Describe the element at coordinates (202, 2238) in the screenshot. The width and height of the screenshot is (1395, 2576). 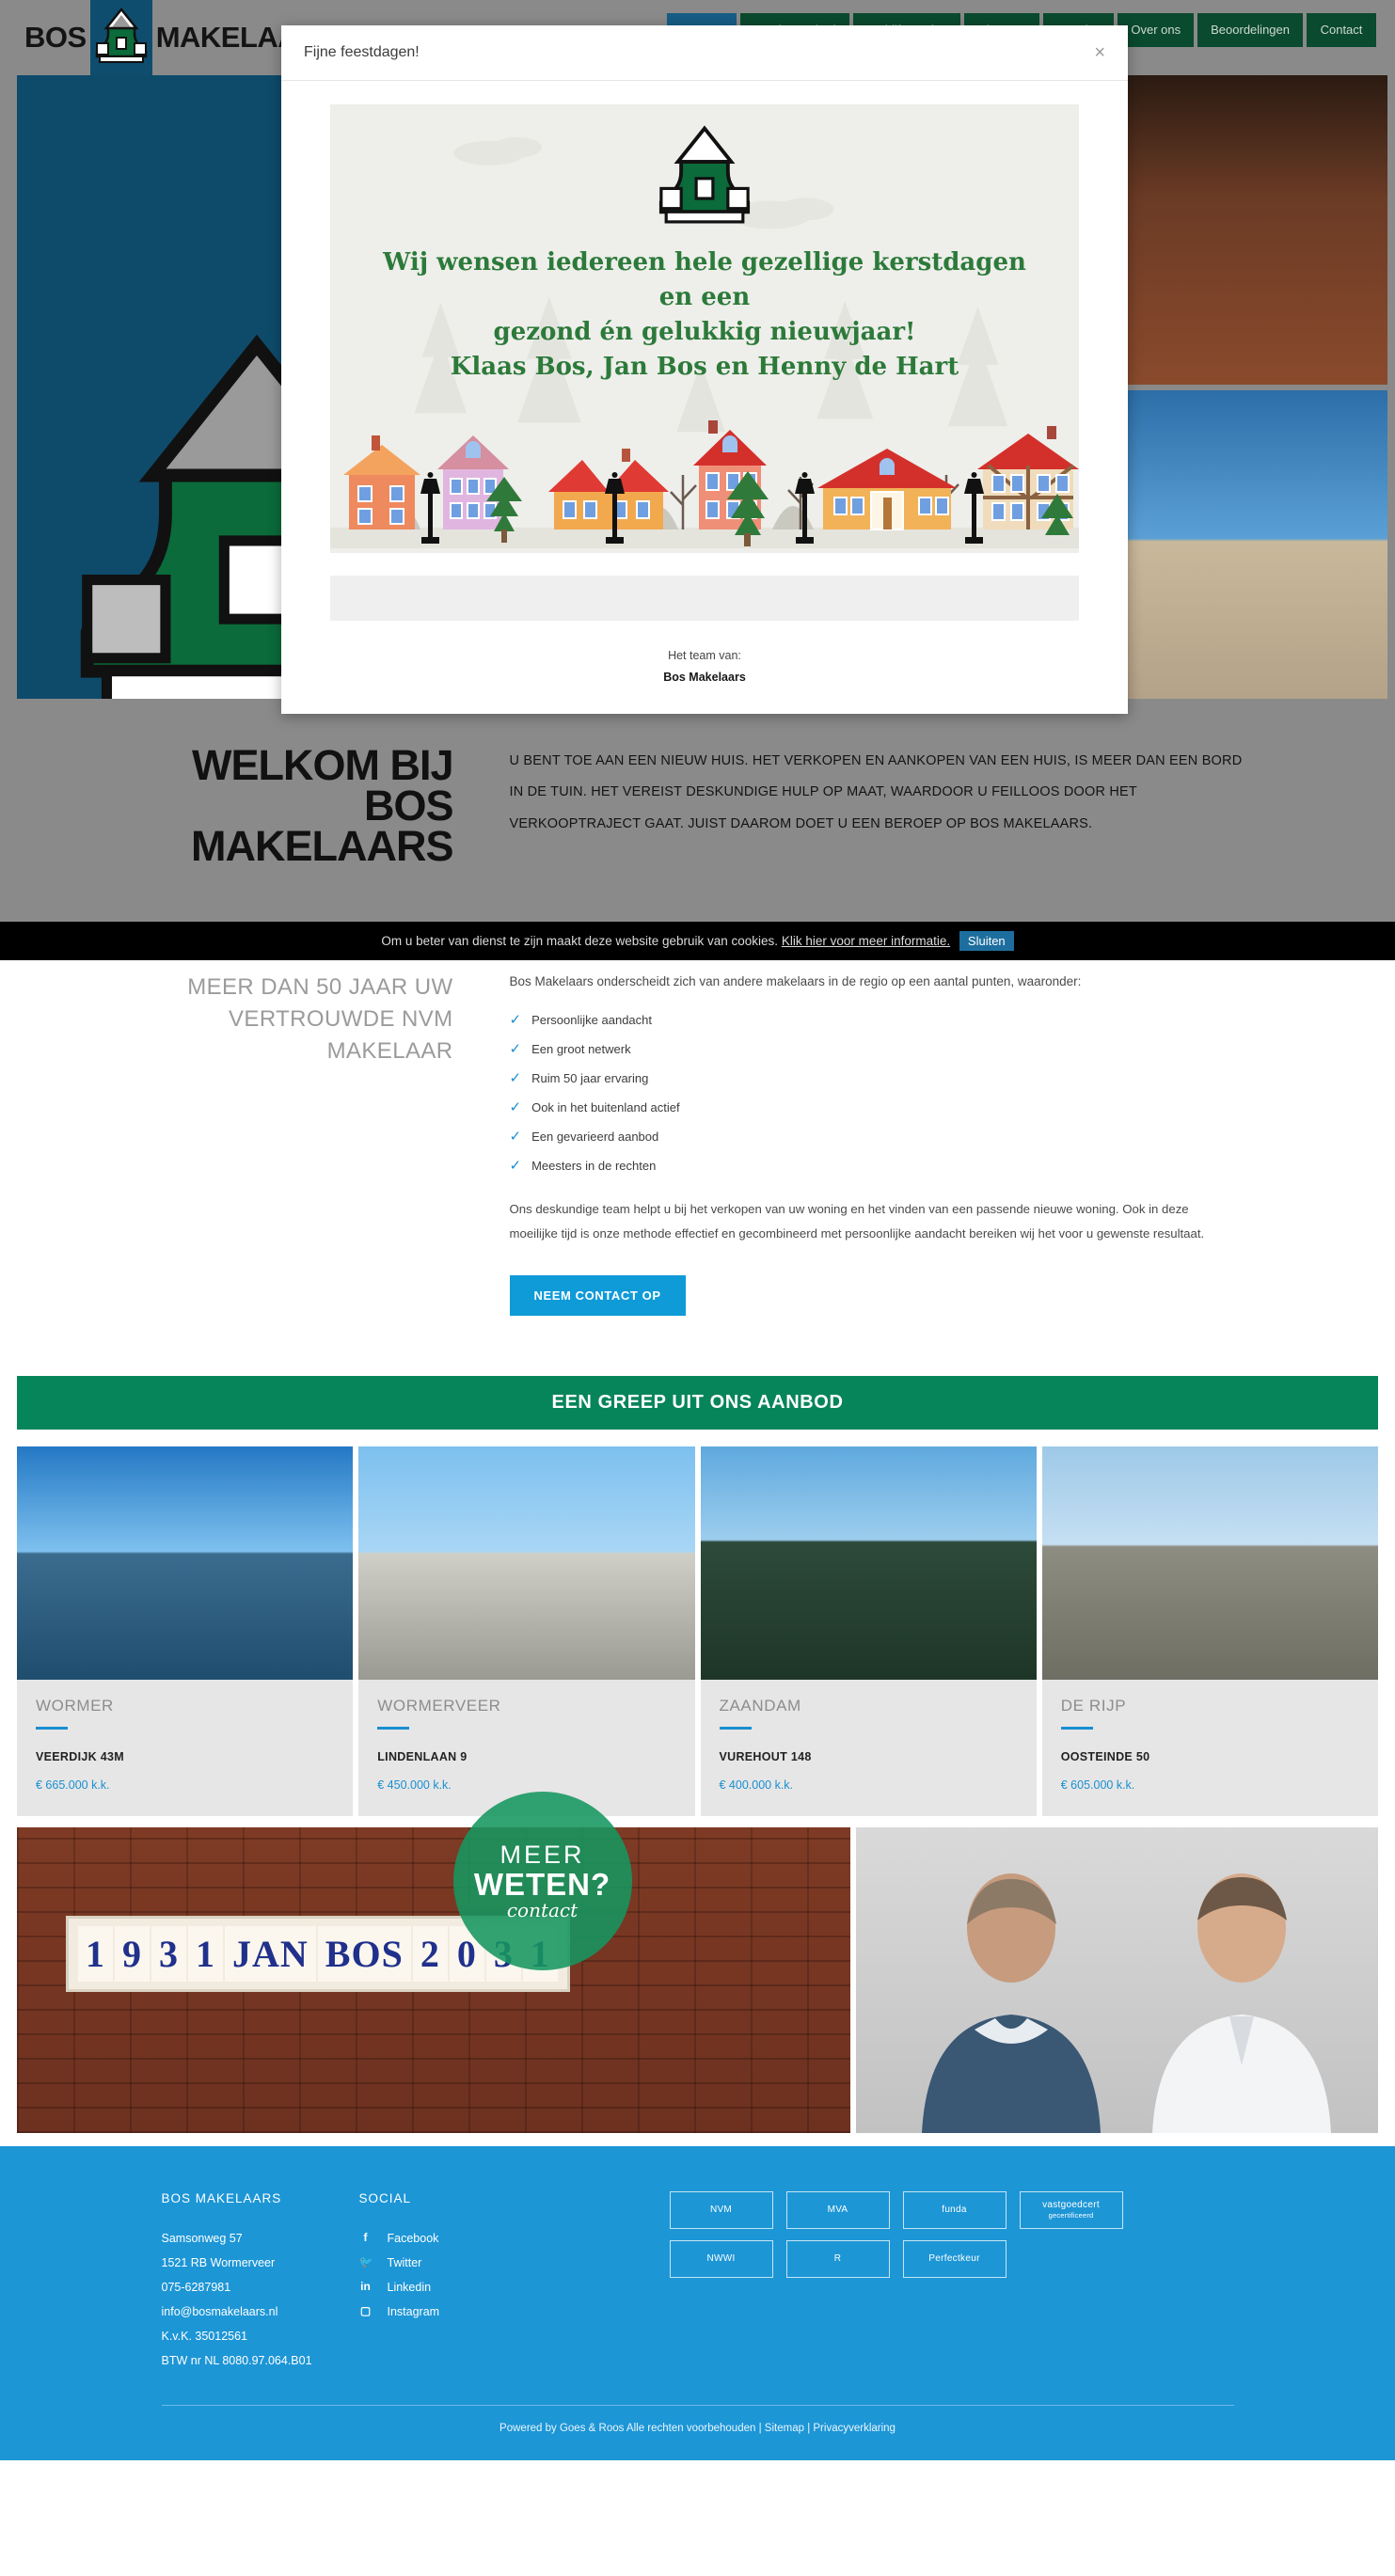
I see `footer-address-line: Samsonweg 57` at that location.